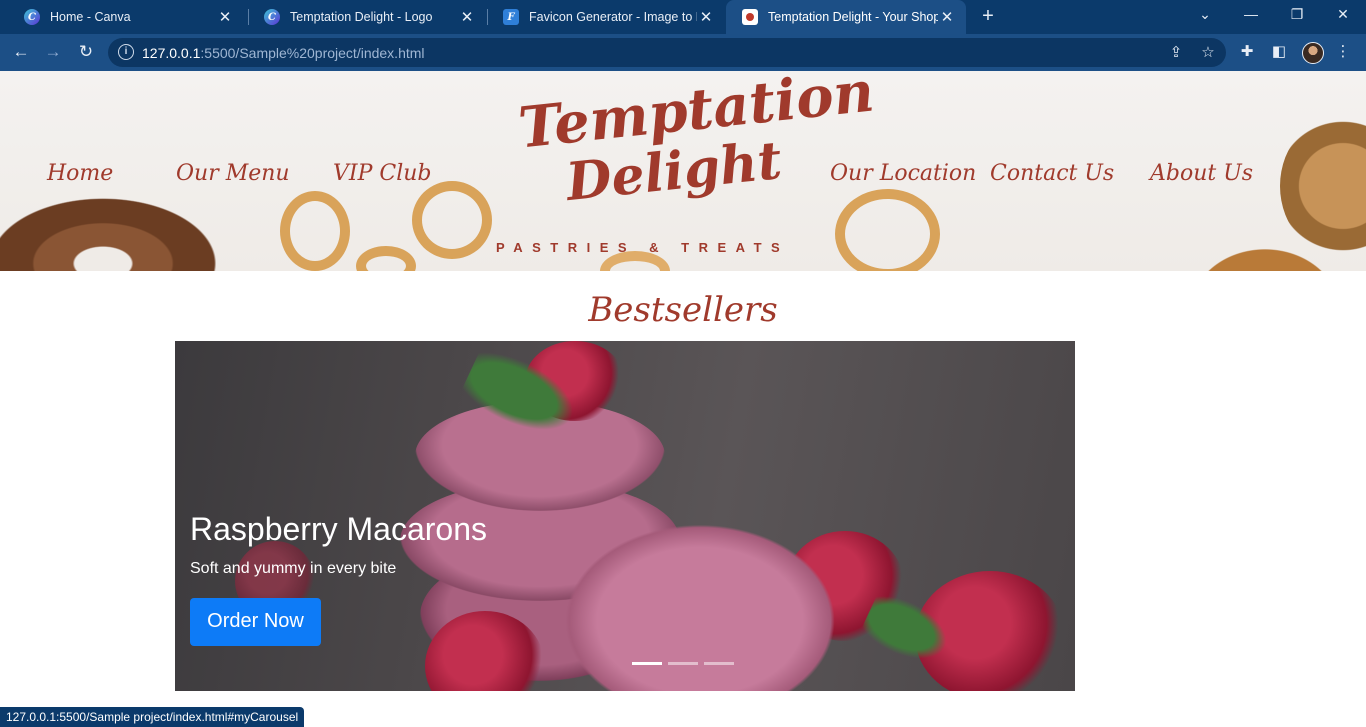 The height and width of the screenshot is (727, 1366). Describe the element at coordinates (293, 568) in the screenshot. I see `slide-caption: Soft and yummy in every bite` at that location.